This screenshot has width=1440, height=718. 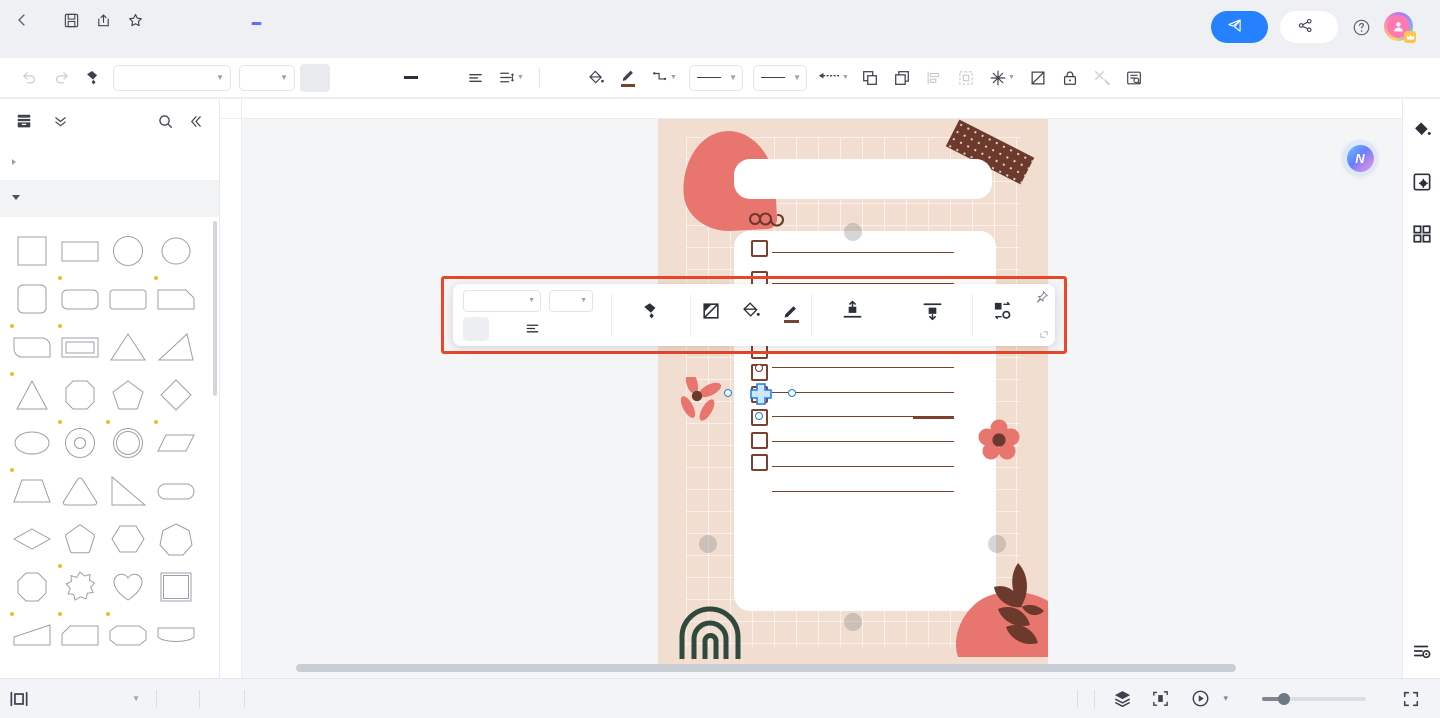 What do you see at coordinates (997, 544) in the screenshot?
I see `add-shape-handle-right` at bounding box center [997, 544].